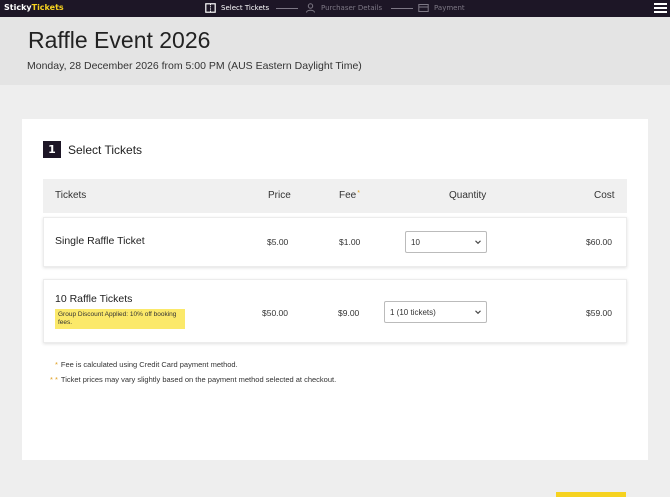 The height and width of the screenshot is (497, 670). Describe the element at coordinates (350, 242) in the screenshot. I see `ticket-fee: $1.00` at that location.